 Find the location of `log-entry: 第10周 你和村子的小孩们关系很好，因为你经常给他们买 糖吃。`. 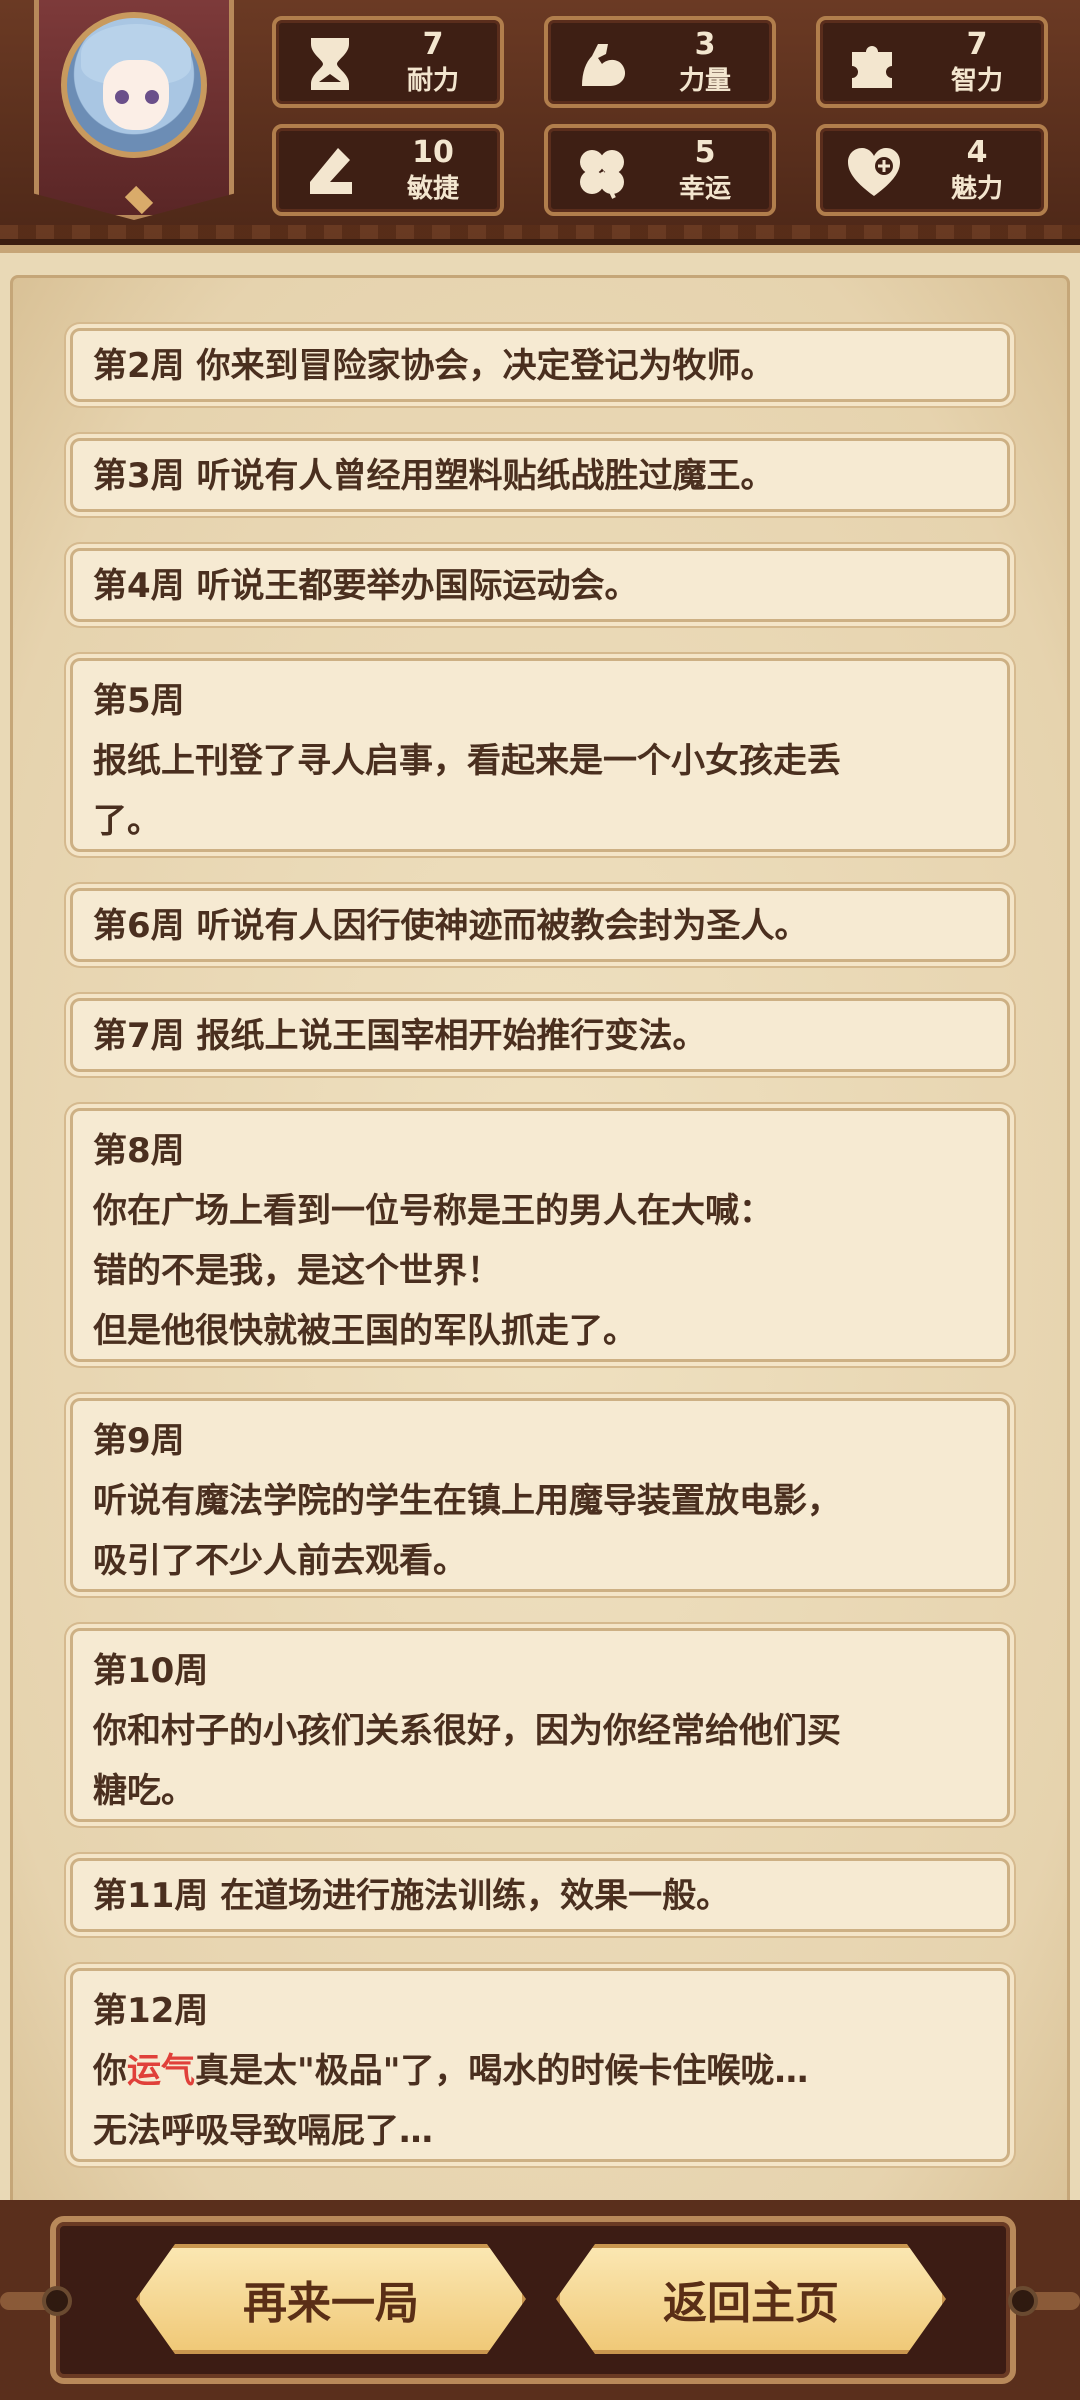

log-entry: 第10周 你和村子的小孩们关系很好，因为你经常给他们买 糖吃。 is located at coordinates (540, 1725).